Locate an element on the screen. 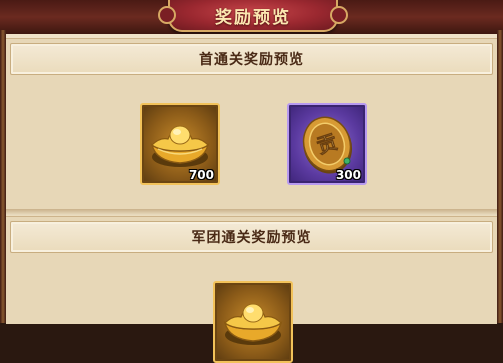  gold-ingot-icon is located at coordinates (253, 324).